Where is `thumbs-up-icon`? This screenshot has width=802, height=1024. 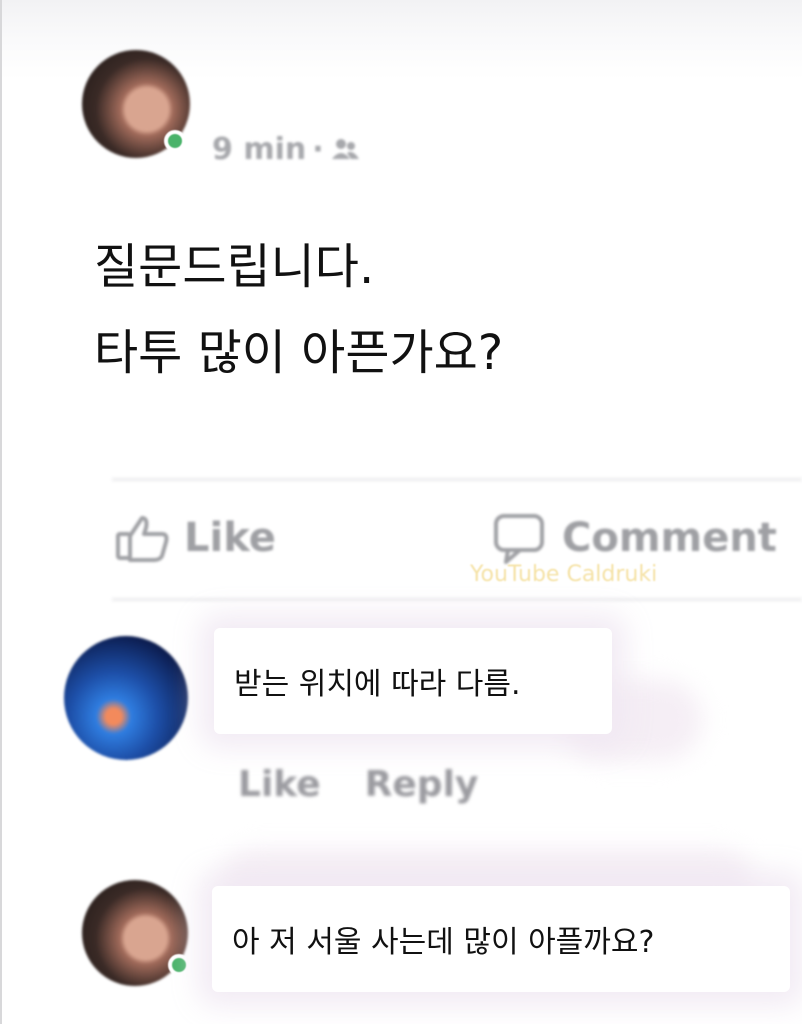
thumbs-up-icon is located at coordinates (142, 539).